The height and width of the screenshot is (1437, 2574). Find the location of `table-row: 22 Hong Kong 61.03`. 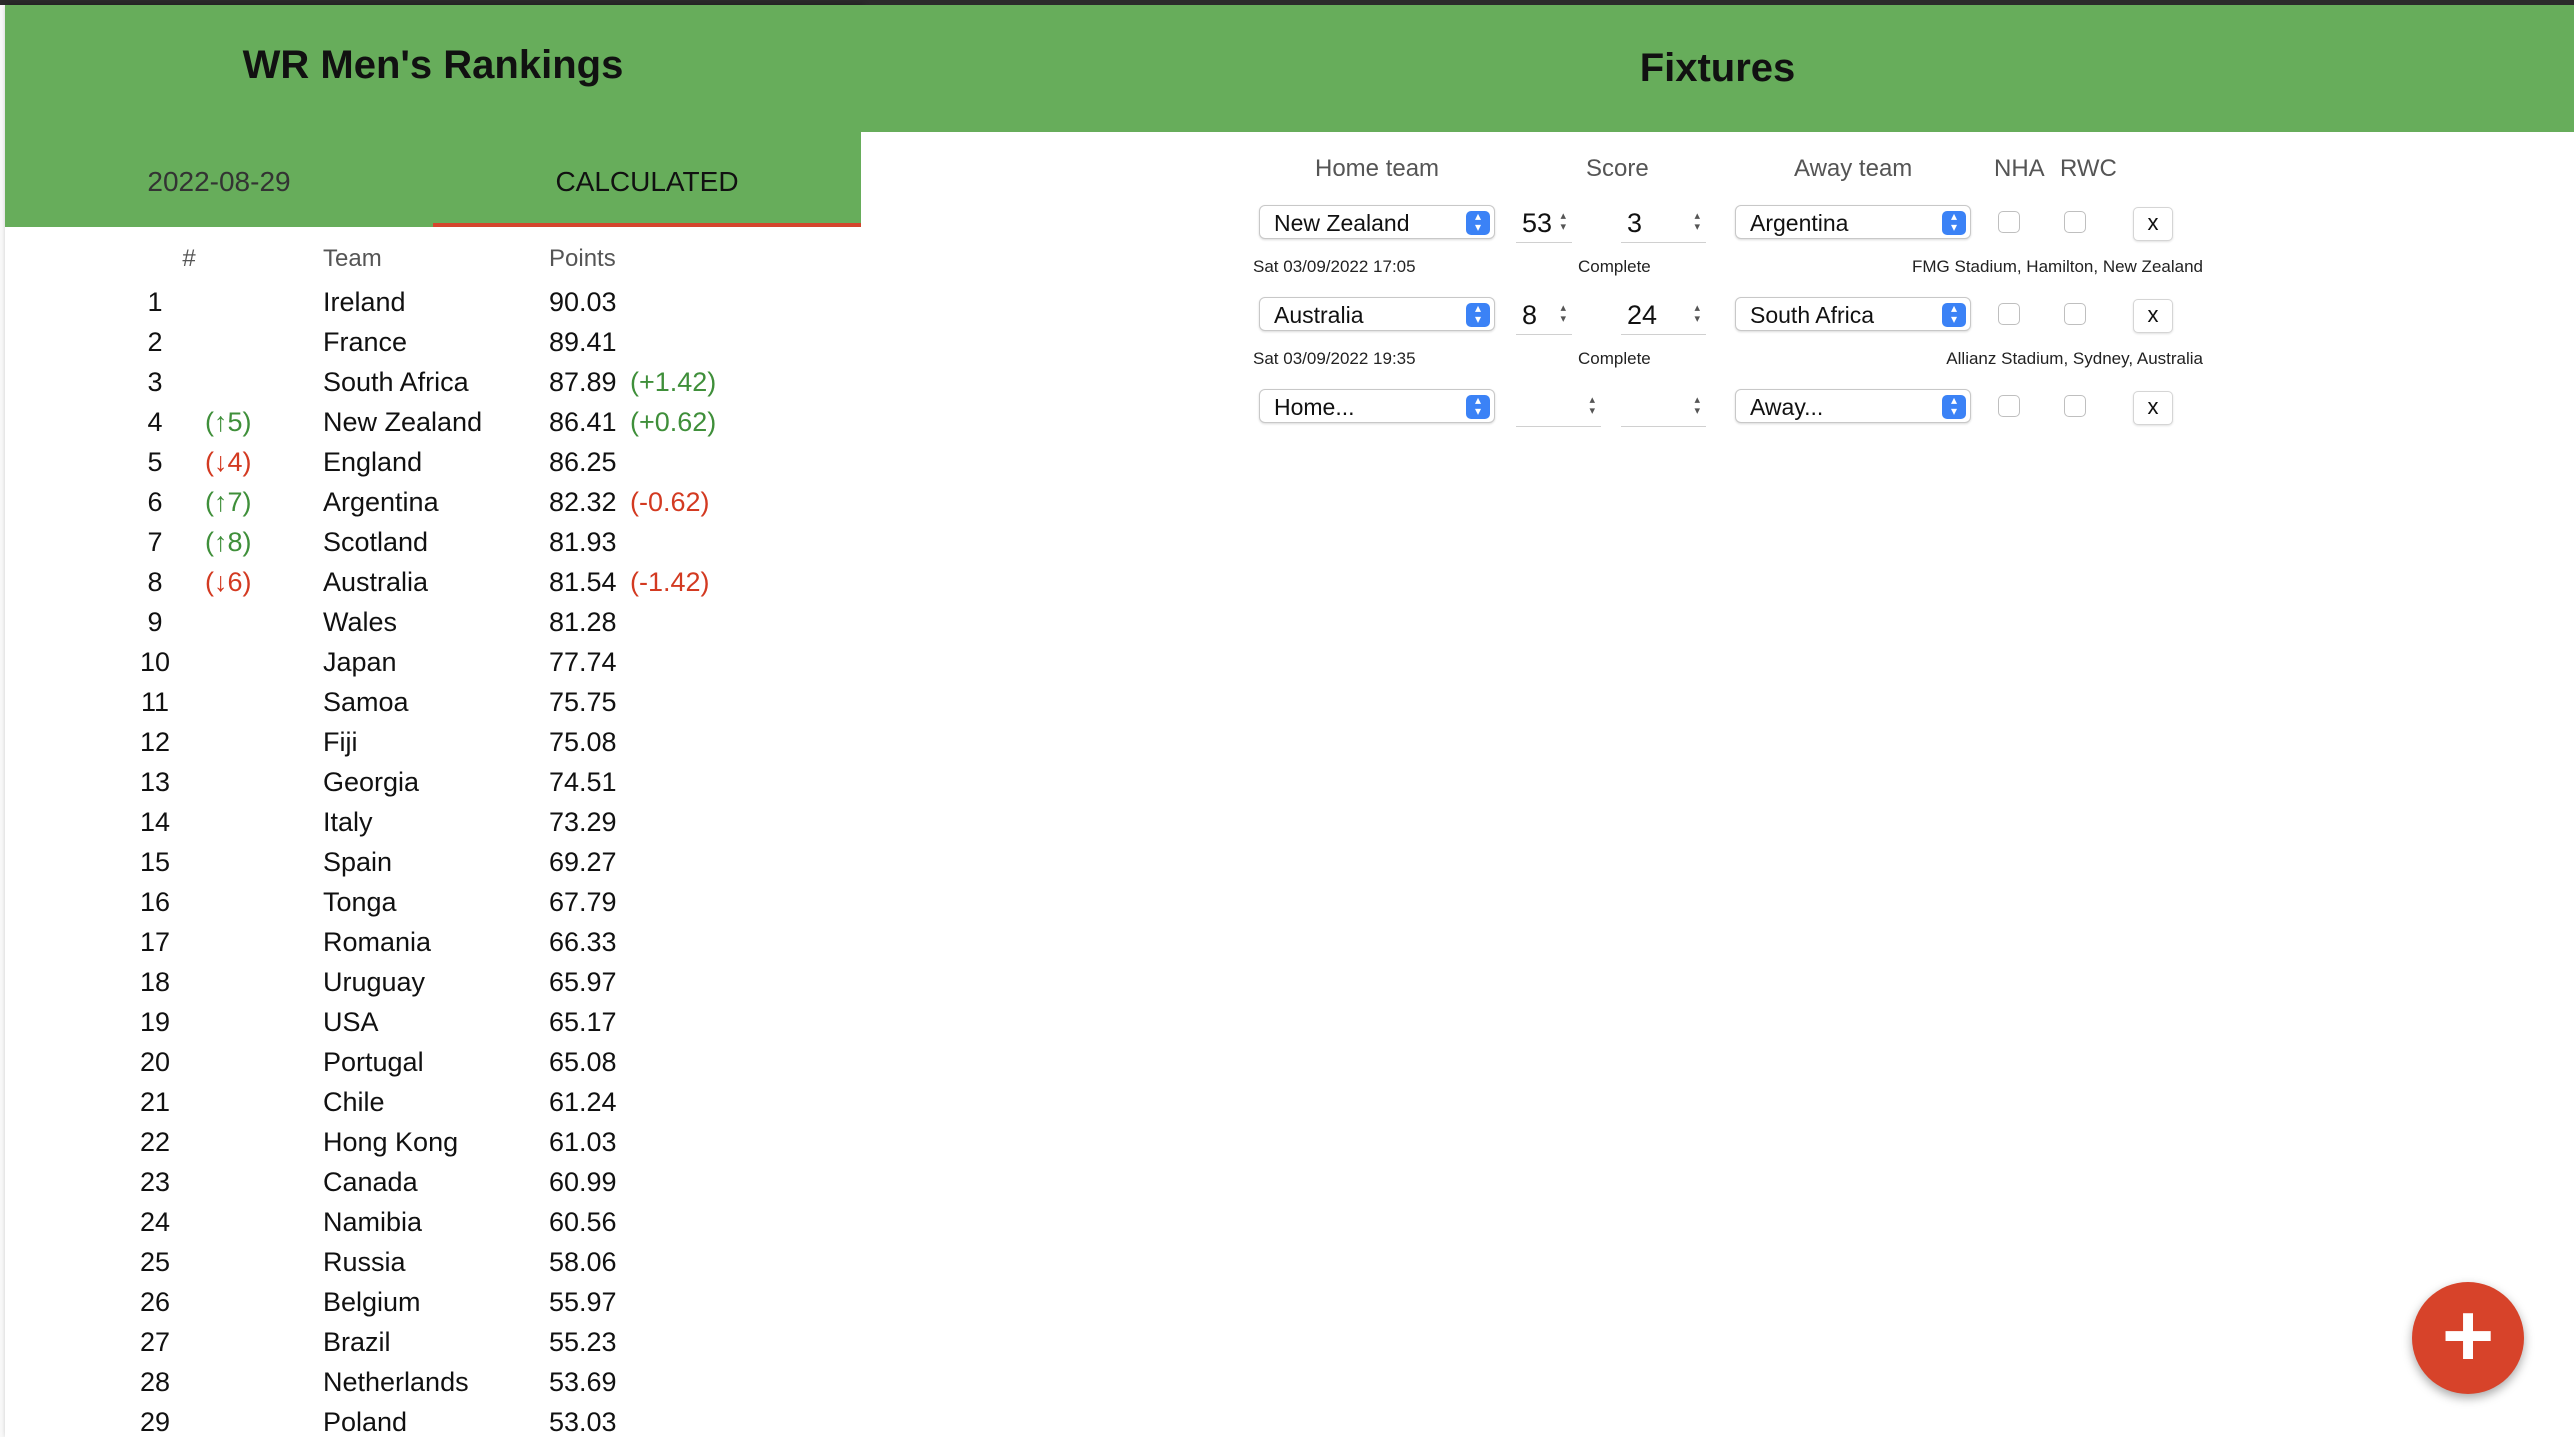

table-row: 22 Hong Kong 61.03 is located at coordinates (433, 1143).